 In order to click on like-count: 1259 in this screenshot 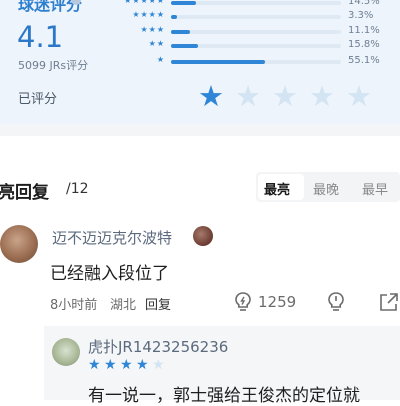, I will do `click(277, 302)`.